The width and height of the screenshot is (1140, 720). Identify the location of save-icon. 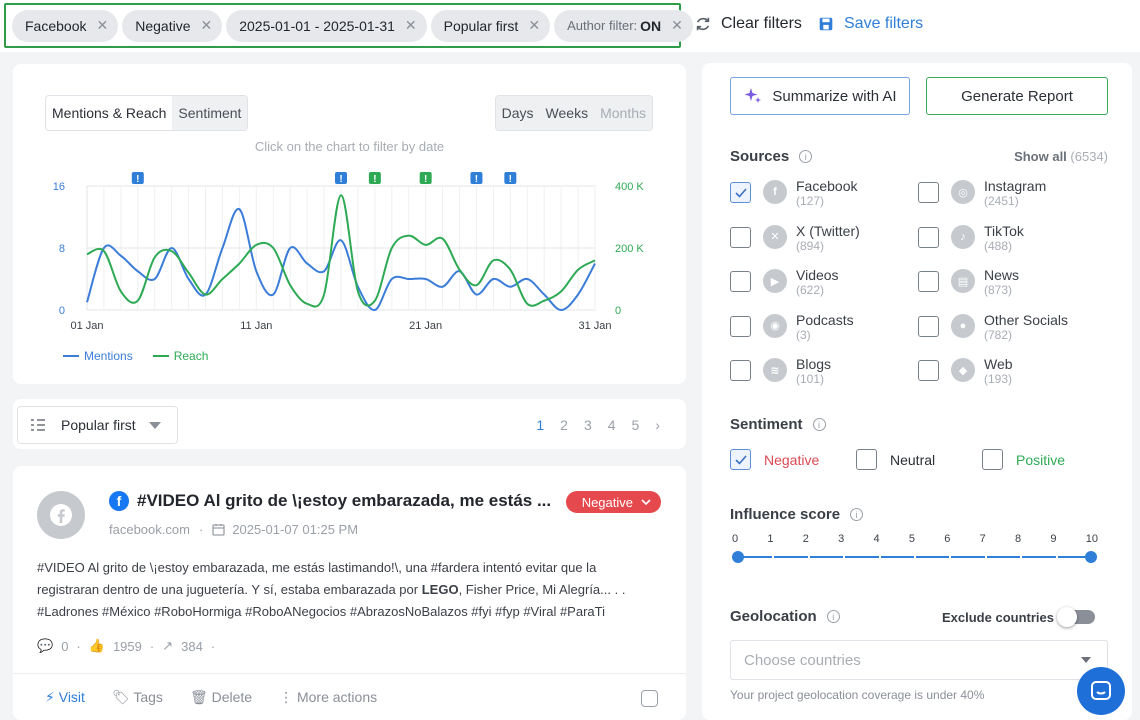
(826, 24).